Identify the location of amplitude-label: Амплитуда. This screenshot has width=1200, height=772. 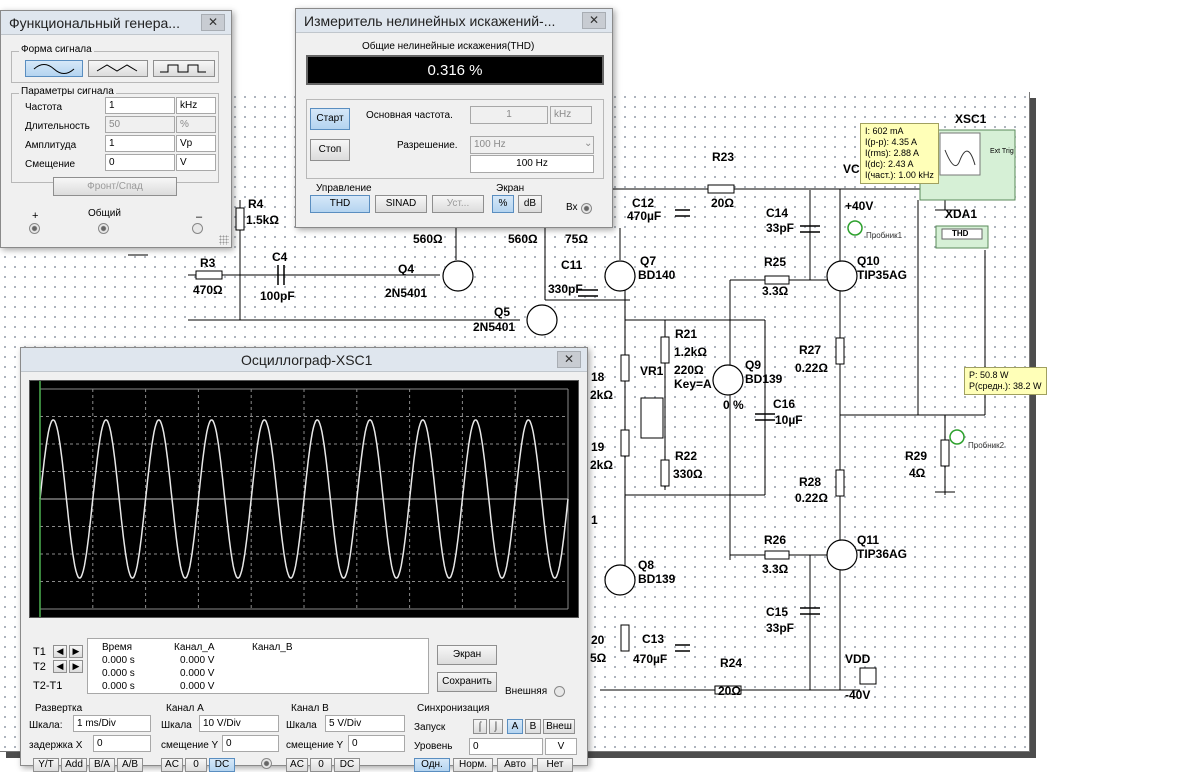
(51, 145).